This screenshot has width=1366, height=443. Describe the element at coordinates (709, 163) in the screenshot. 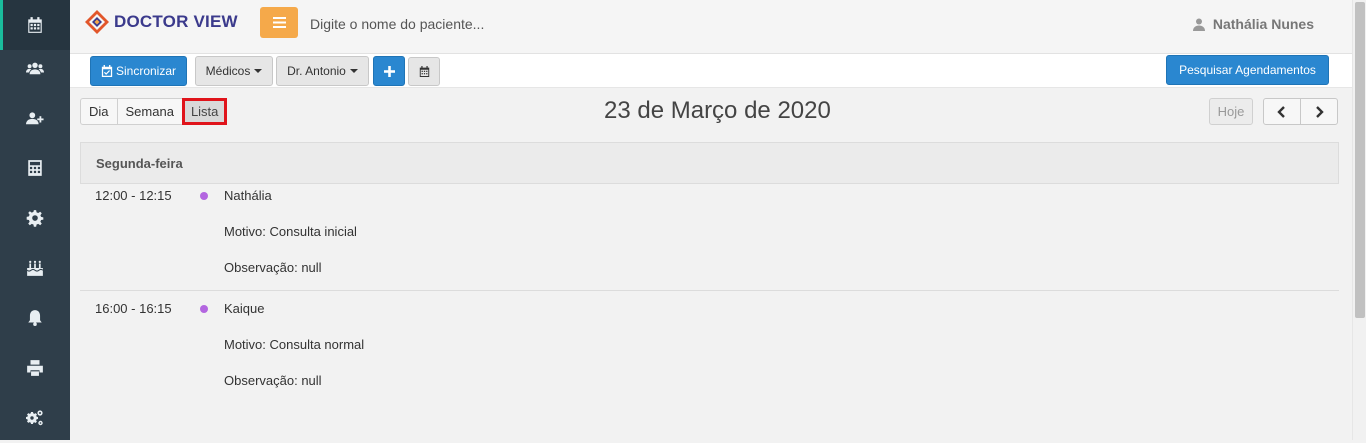

I see `day-header: Segunda-feira` at that location.